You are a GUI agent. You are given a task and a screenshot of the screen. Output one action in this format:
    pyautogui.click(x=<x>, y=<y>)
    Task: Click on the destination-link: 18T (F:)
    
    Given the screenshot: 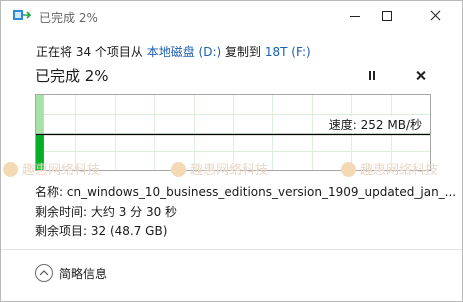 What is the action you would take?
    pyautogui.click(x=288, y=52)
    